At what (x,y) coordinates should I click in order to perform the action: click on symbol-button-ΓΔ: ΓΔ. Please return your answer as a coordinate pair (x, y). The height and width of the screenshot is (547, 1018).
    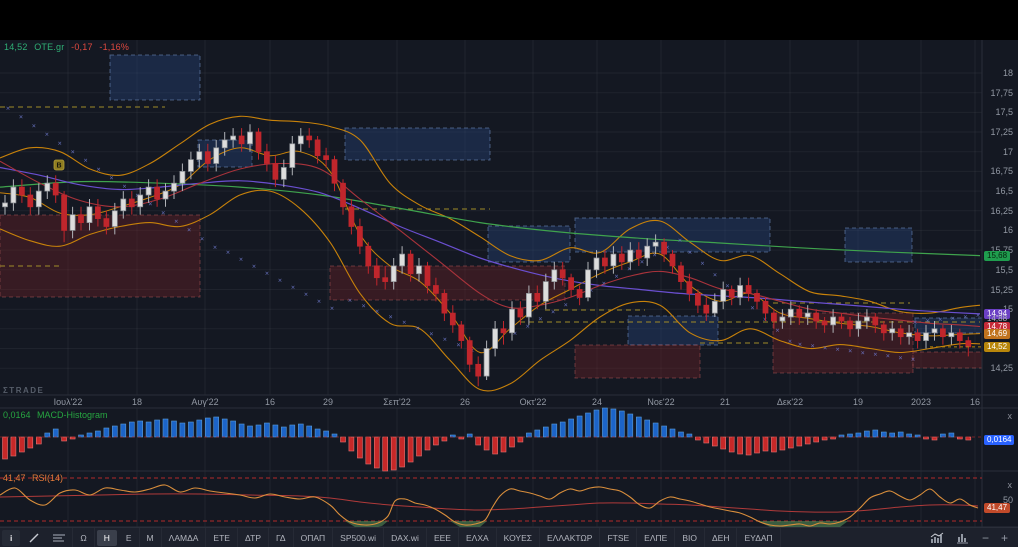
    Looking at the image, I should click on (281, 537).